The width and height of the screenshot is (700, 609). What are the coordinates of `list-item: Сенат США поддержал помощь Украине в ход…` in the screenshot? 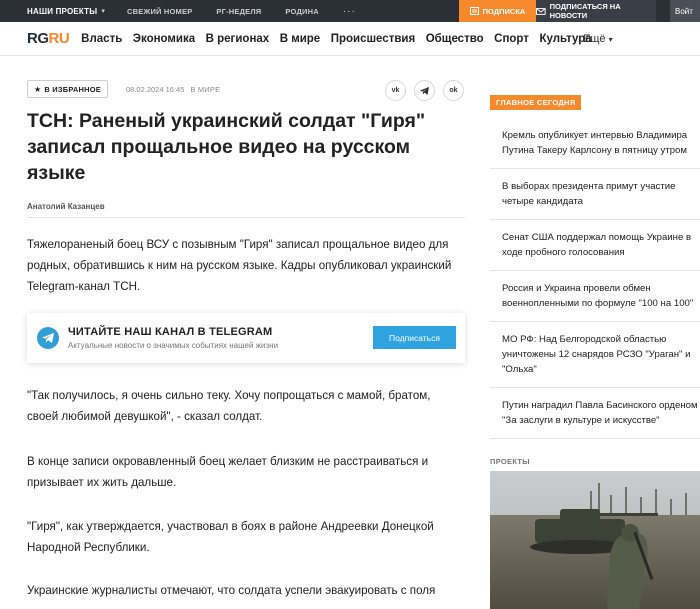 It's located at (595, 245).